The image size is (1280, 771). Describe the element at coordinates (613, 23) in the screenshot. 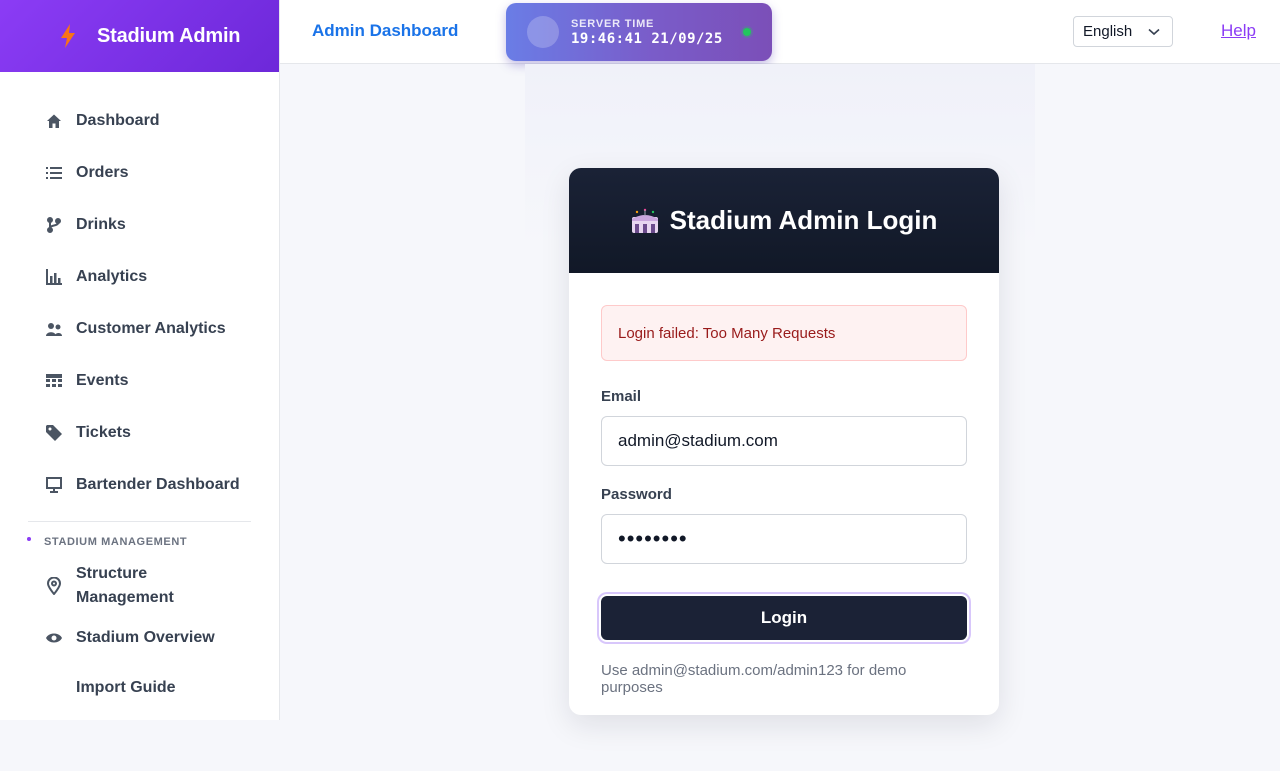

I see `server-time-label: SERVER TIME` at that location.